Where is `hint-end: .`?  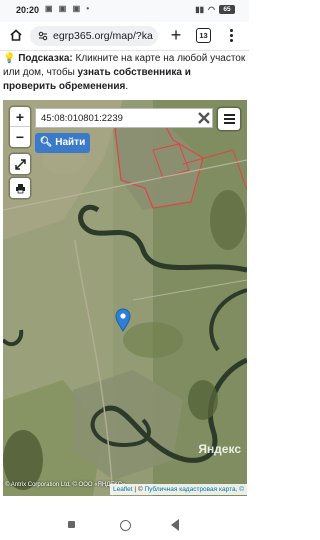 hint-end: . is located at coordinates (127, 86).